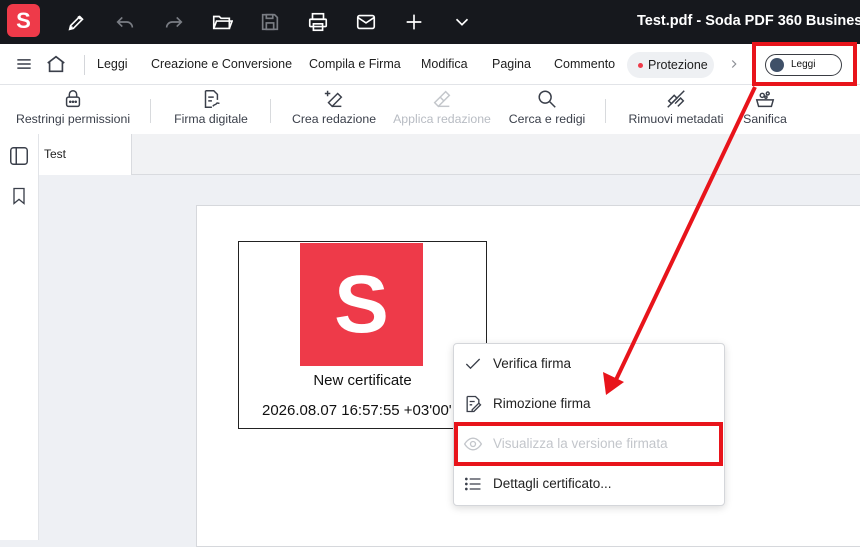 This screenshot has height=547, width=860. Describe the element at coordinates (765, 119) in the screenshot. I see `sanitize-label: Sanifica` at that location.